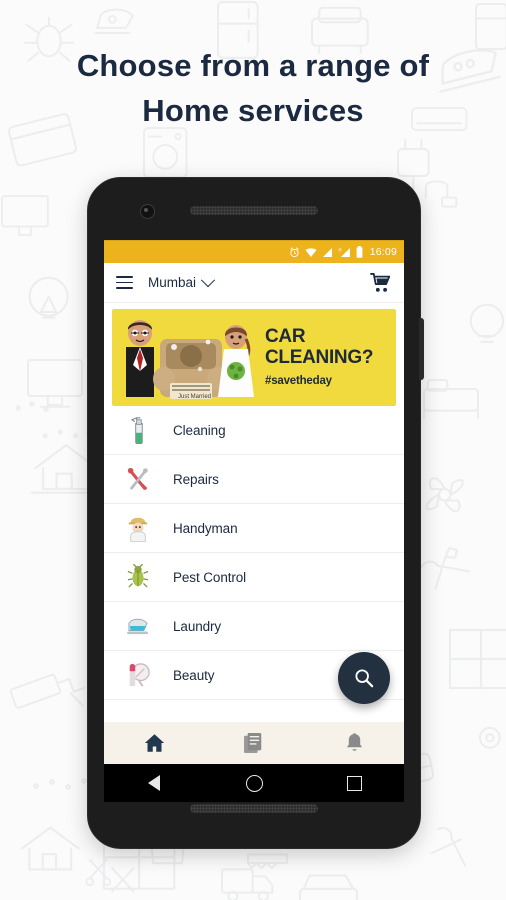 Image resolution: width=506 pixels, height=900 pixels. Describe the element at coordinates (254, 430) in the screenshot. I see `service-row-cleaning: Cleaning` at that location.